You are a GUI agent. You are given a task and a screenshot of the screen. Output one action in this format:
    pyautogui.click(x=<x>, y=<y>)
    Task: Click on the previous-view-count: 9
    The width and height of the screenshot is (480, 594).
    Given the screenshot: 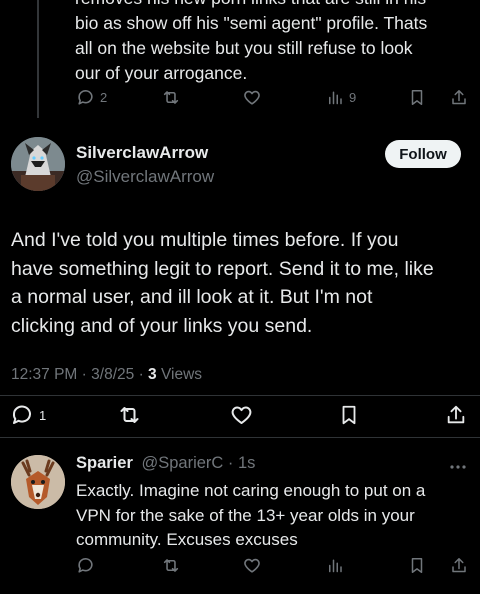 What is the action you would take?
    pyautogui.click(x=353, y=97)
    